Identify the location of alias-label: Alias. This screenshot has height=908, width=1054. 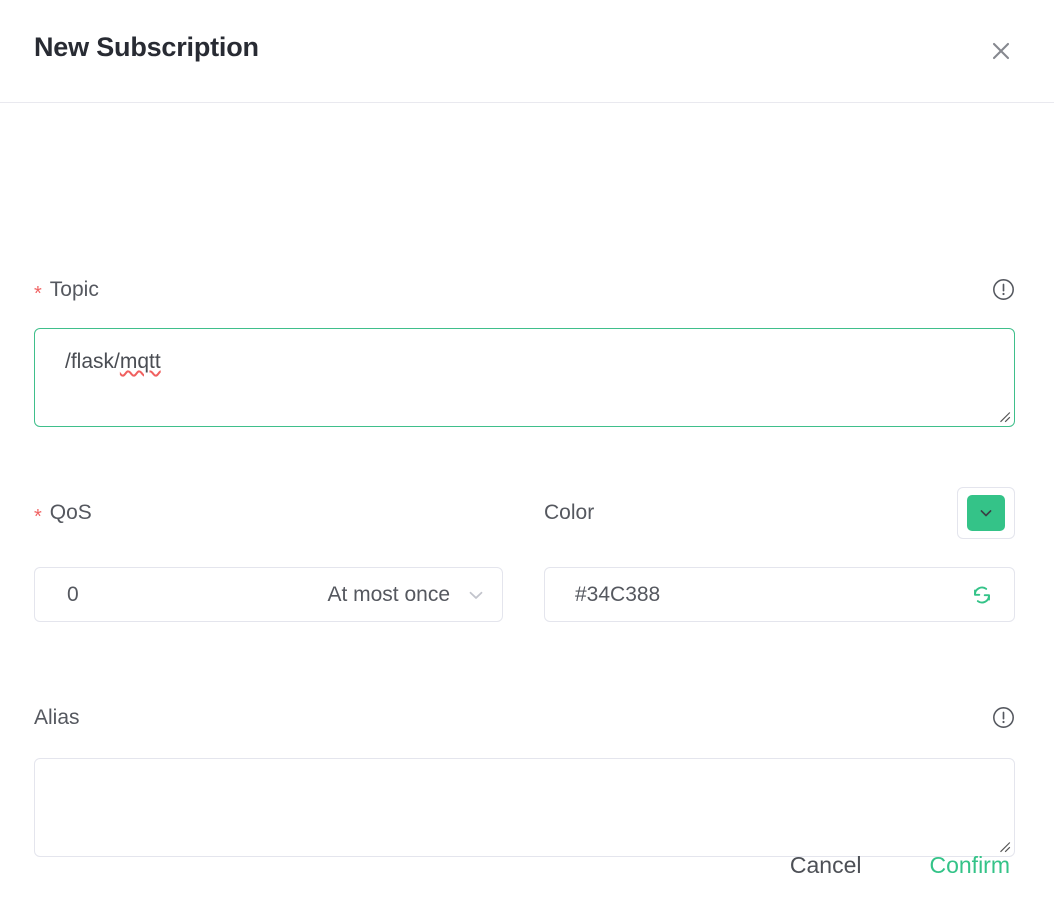
(57, 717).